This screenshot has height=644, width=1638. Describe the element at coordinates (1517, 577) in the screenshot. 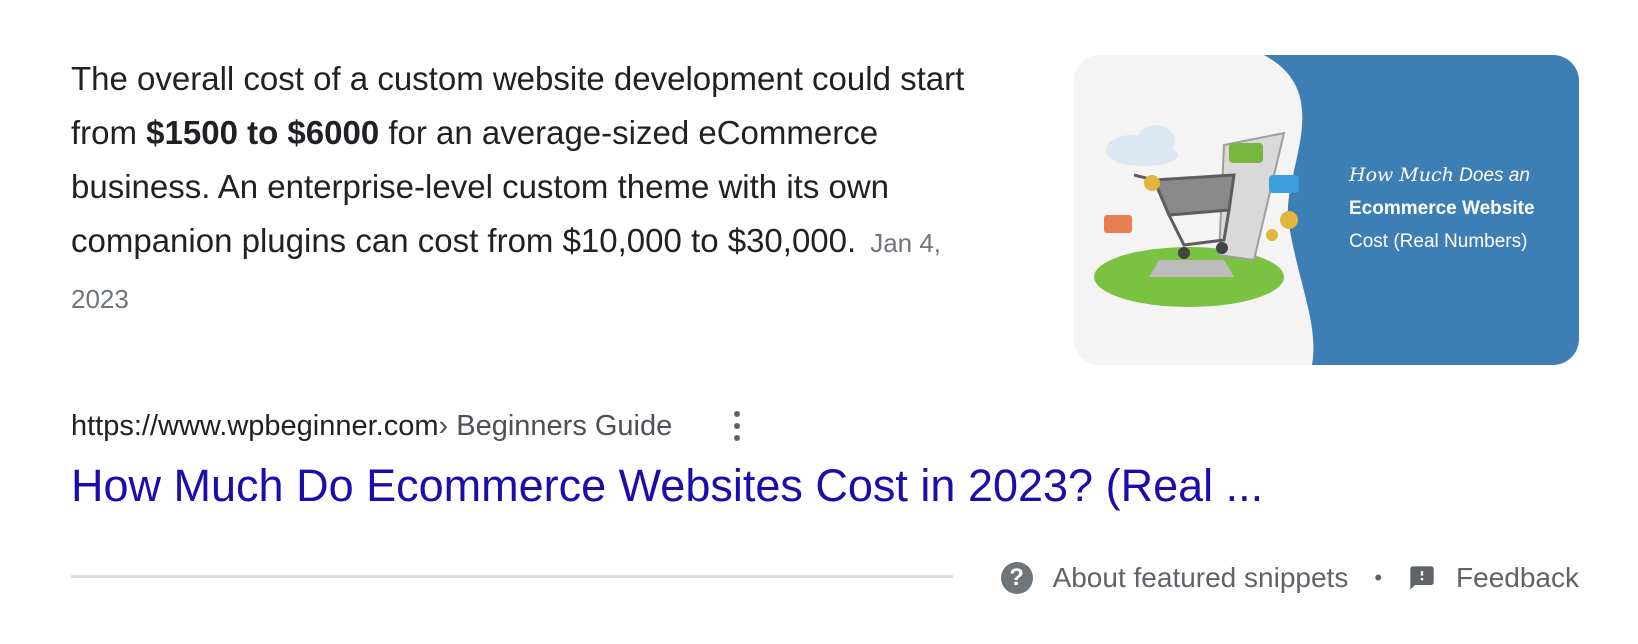

I see `feedback-label: Feedback` at that location.